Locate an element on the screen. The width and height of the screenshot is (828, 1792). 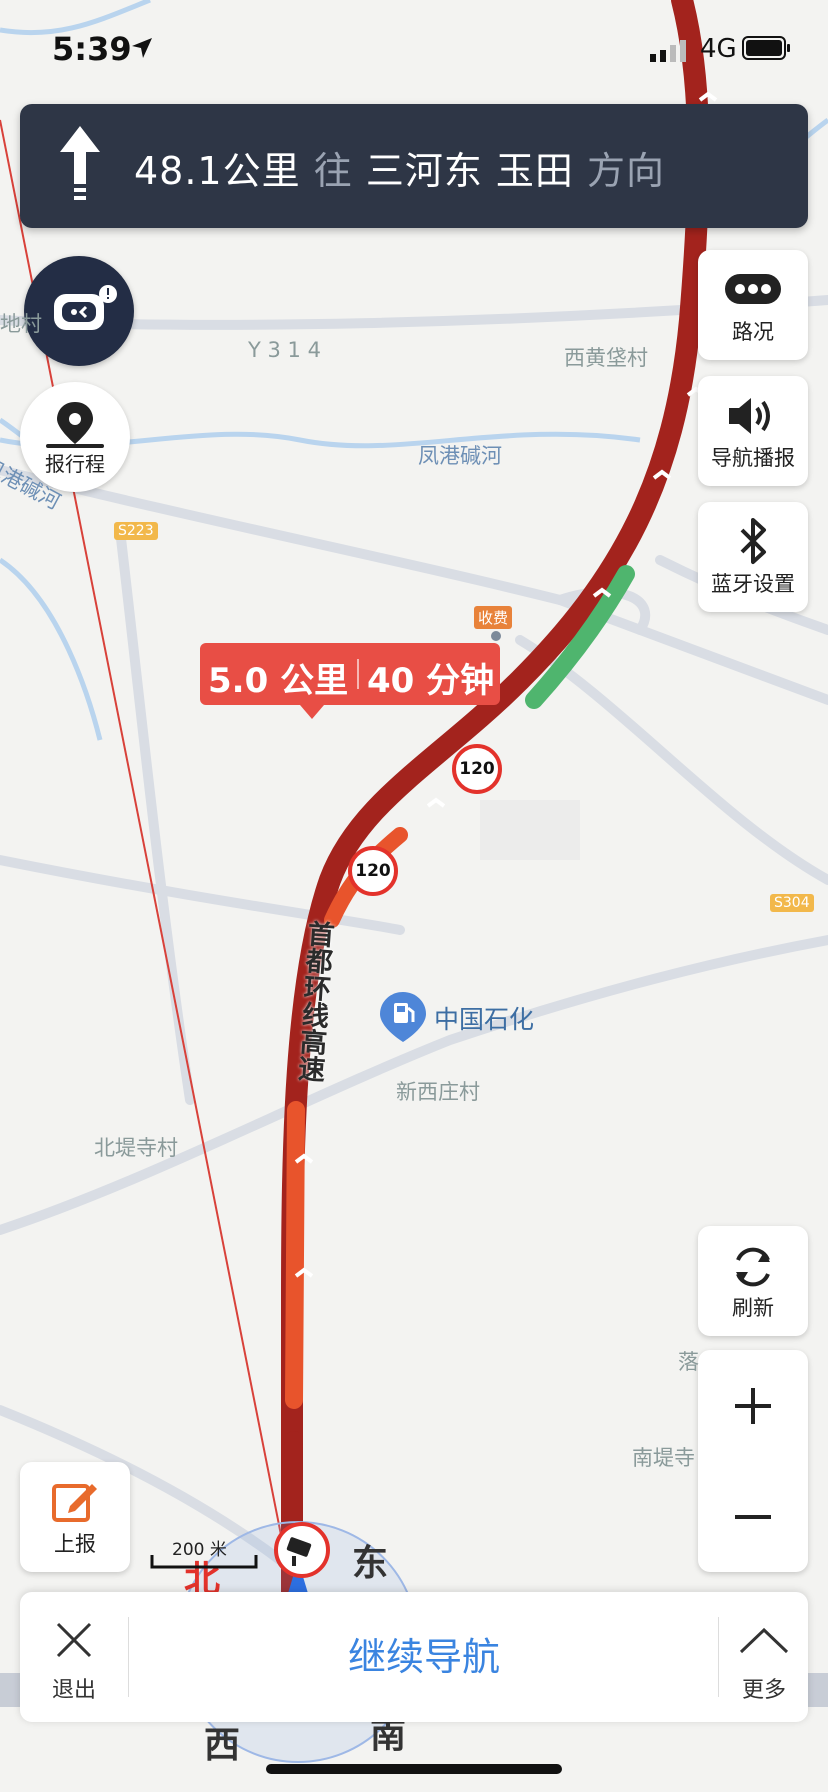
callout-pointer is located at coordinates (312, 712).